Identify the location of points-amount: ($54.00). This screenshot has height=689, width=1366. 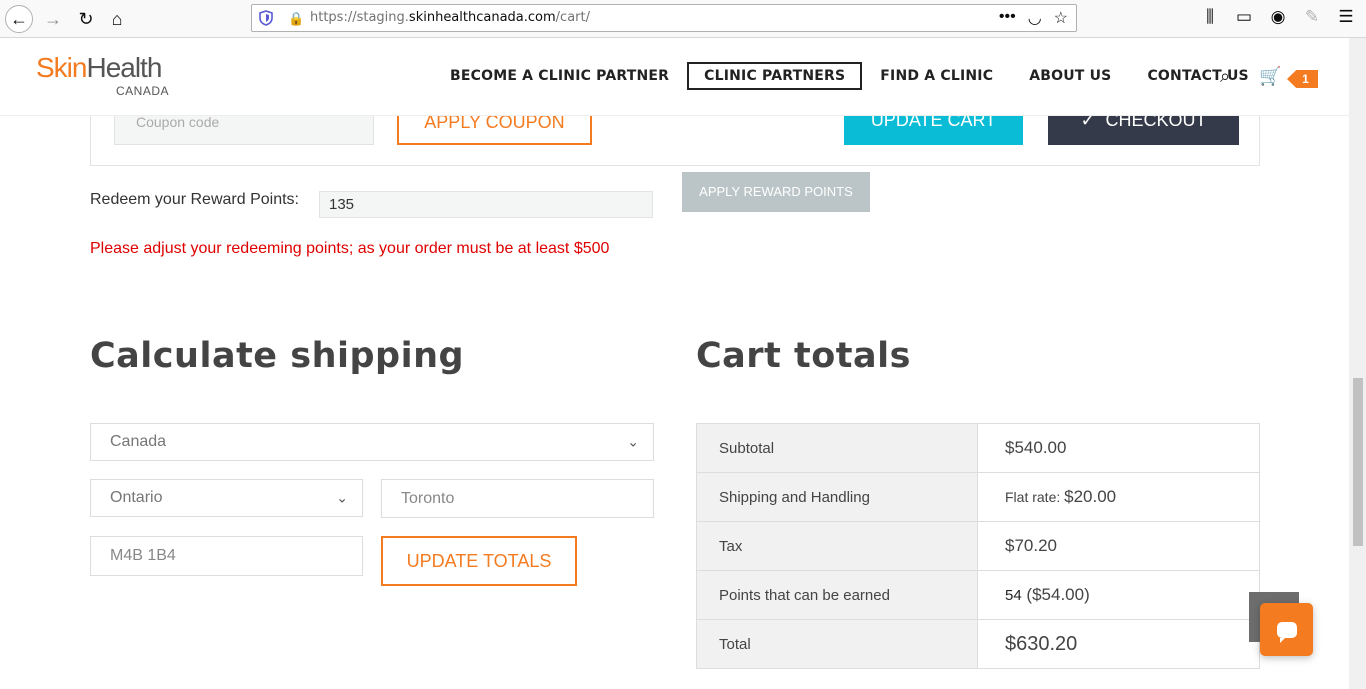
(1058, 594).